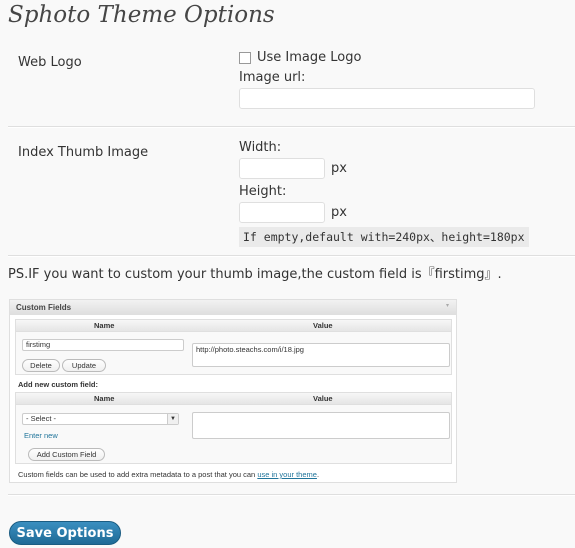 The height and width of the screenshot is (548, 575). What do you see at coordinates (449, 306) in the screenshot?
I see `toggle-arrow-icon: ▾` at bounding box center [449, 306].